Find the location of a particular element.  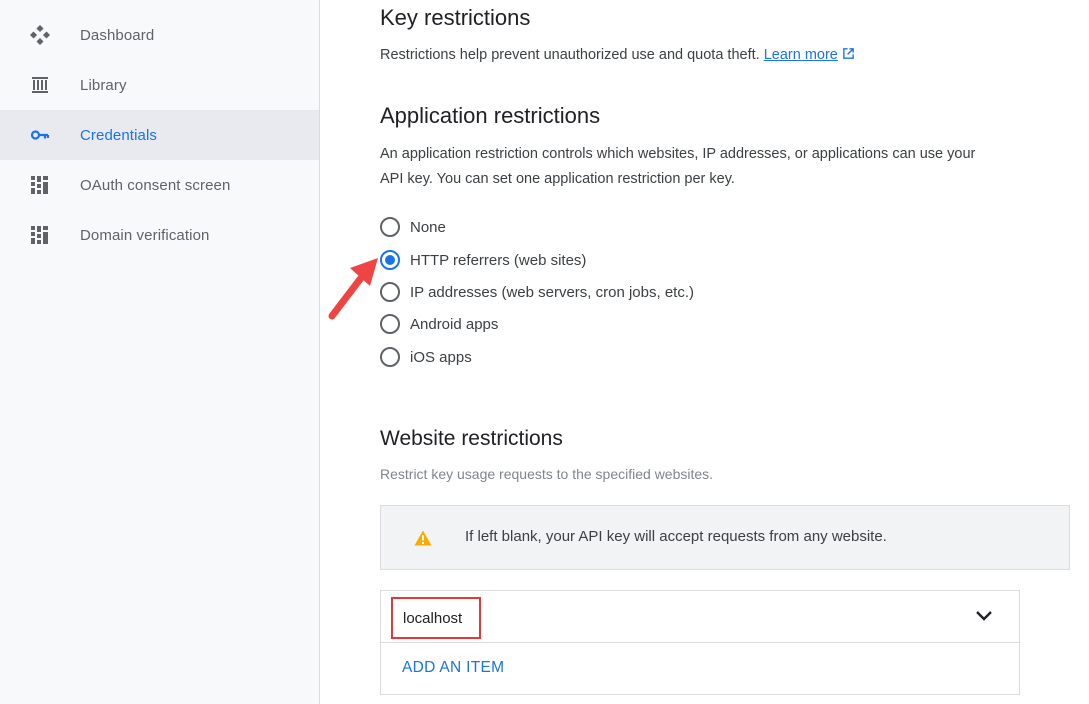

key-icon is located at coordinates (40, 135).